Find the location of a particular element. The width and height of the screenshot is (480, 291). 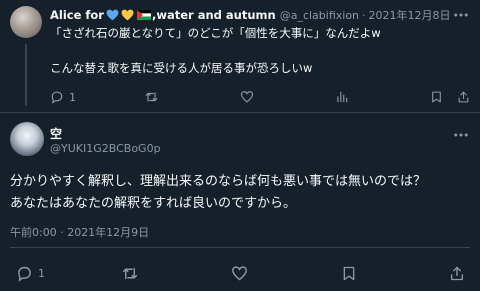

parent-reply-count: 1 is located at coordinates (72, 97).